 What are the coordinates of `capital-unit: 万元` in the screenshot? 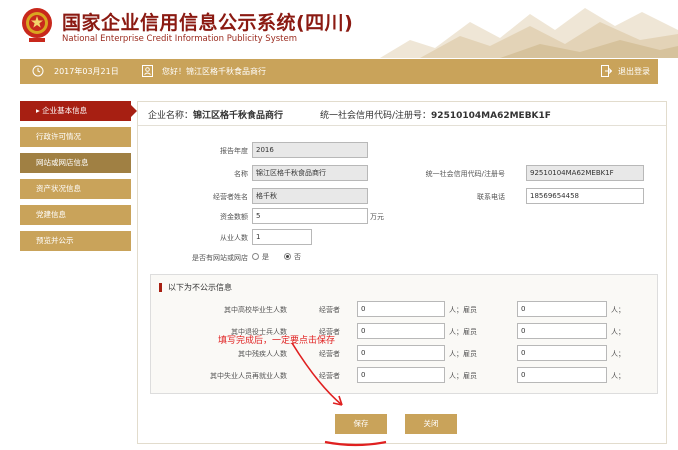 It's located at (377, 217).